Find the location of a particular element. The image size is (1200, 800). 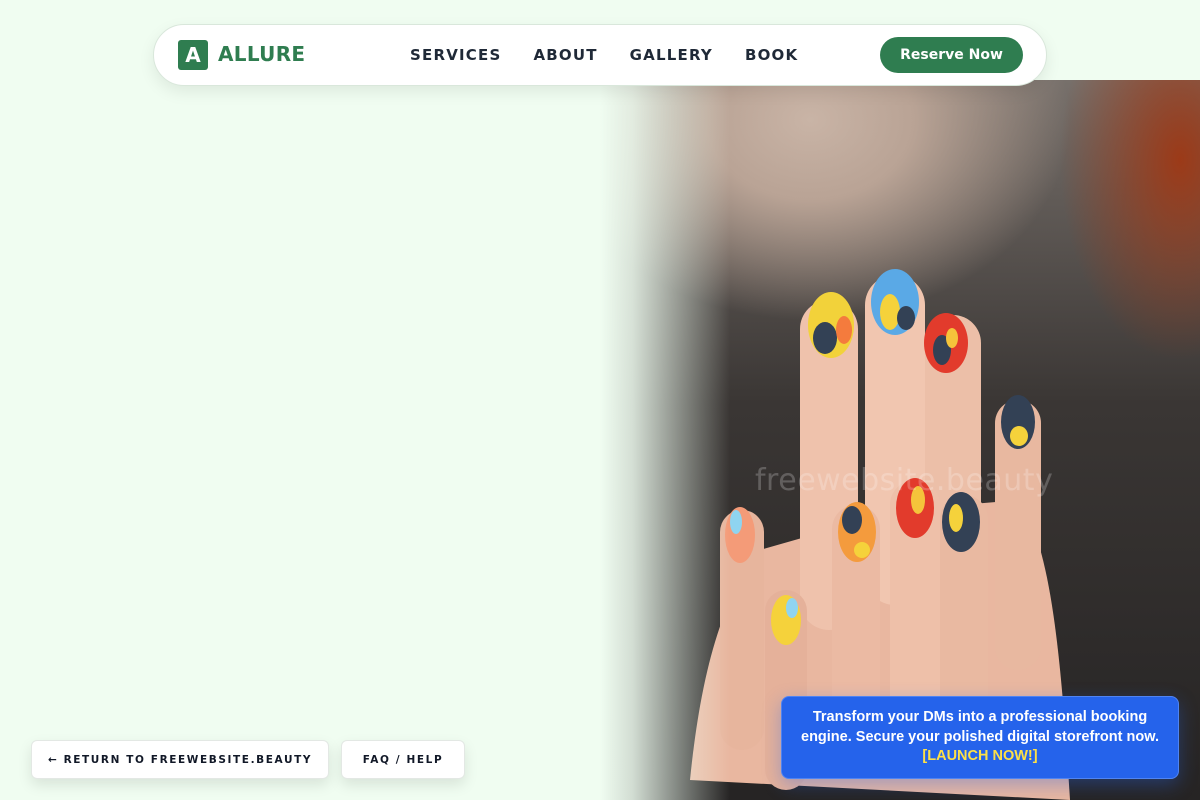

nav-link-book: BOOK is located at coordinates (771, 55).